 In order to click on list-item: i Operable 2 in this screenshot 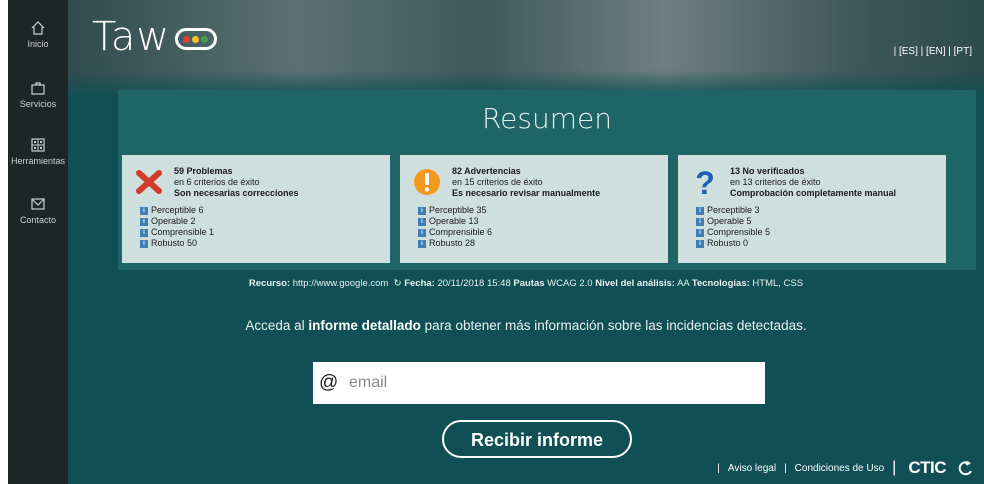, I will do `click(177, 221)`.